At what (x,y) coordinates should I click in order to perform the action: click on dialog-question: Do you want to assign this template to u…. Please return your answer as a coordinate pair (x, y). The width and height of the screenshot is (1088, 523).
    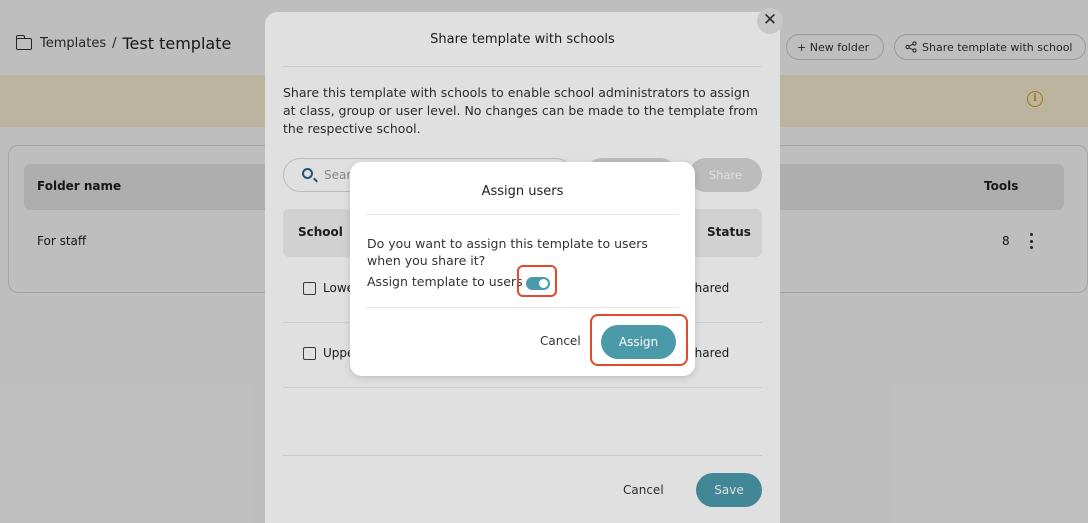
    Looking at the image, I should click on (507, 252).